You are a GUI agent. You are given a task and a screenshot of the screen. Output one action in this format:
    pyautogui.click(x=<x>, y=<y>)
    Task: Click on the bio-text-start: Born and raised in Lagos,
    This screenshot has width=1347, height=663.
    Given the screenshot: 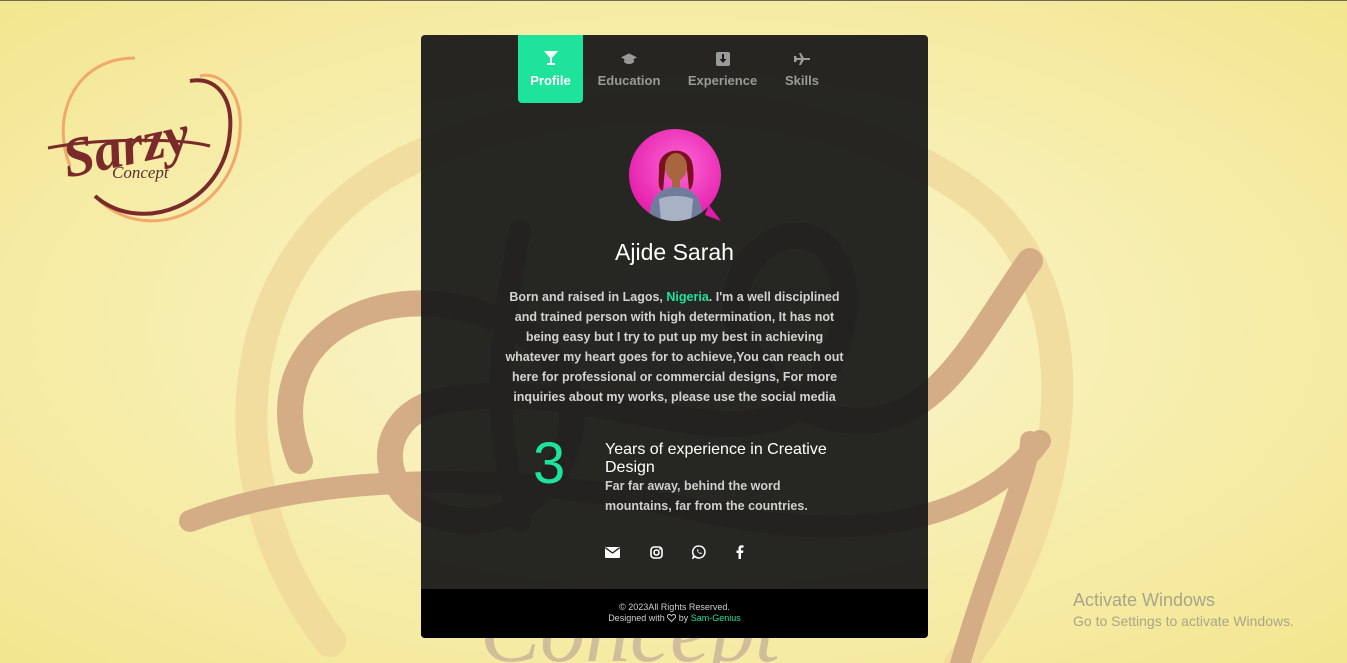 What is the action you would take?
    pyautogui.click(x=588, y=297)
    